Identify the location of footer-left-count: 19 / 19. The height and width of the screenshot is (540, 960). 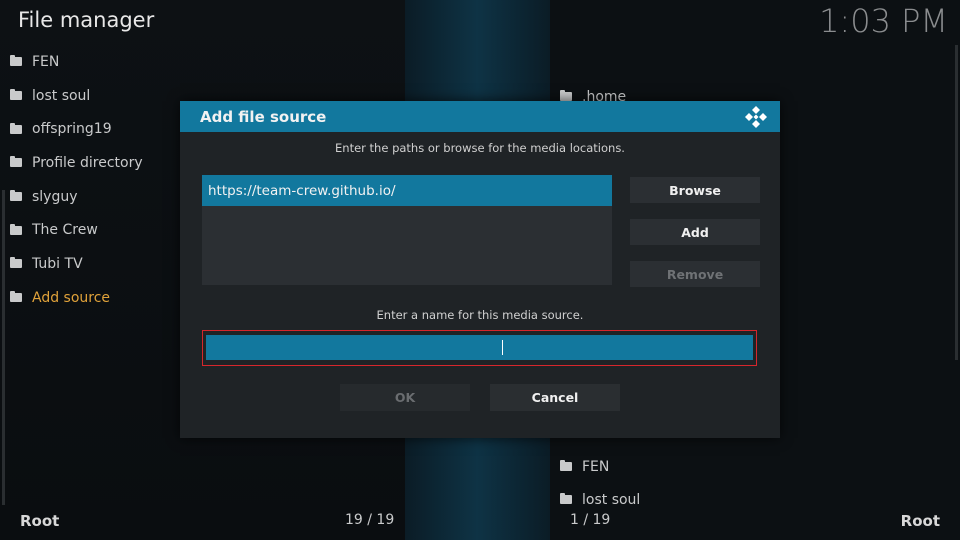
(370, 520).